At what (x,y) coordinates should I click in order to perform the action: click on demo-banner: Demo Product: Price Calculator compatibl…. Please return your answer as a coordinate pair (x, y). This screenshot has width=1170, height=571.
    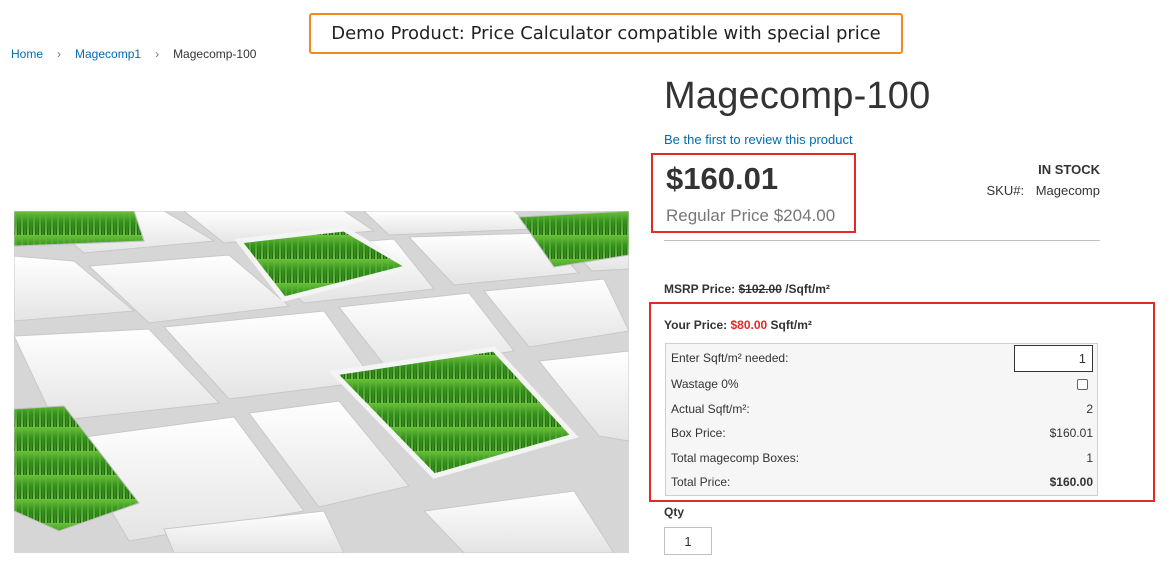
    Looking at the image, I should click on (606, 33).